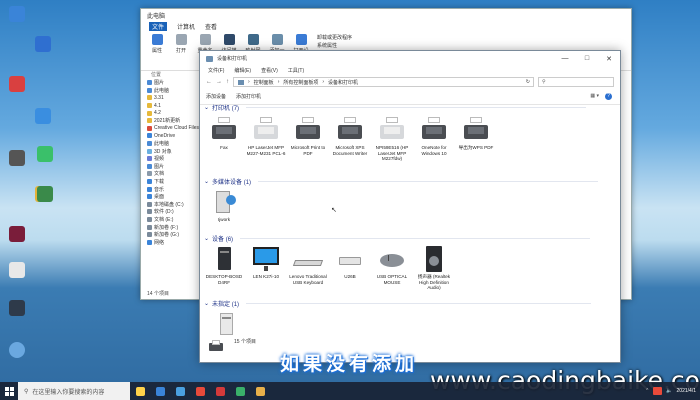 This screenshot has height=400, width=700. I want to click on nav-item: Creative Cloud Files, so click(170, 129).